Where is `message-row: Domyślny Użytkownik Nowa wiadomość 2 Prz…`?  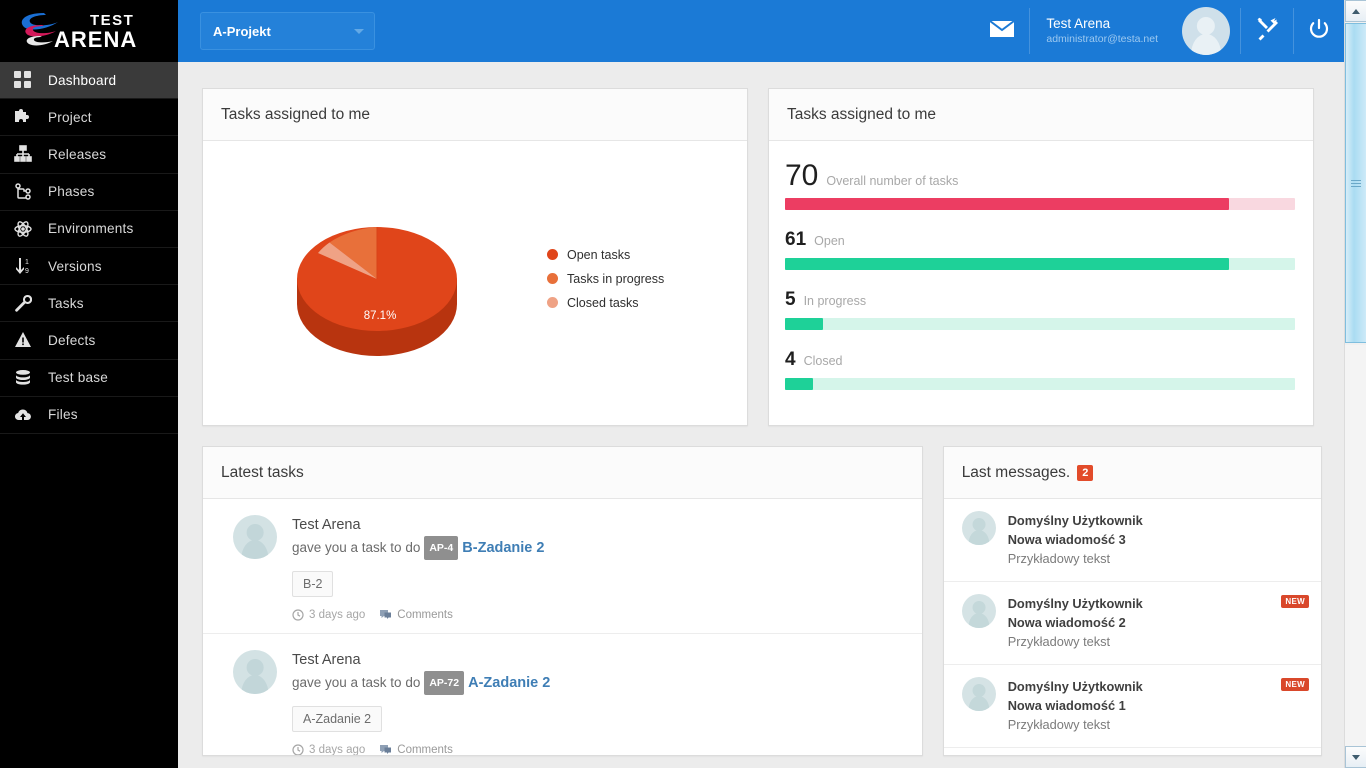 message-row: Domyślny Użytkownik Nowa wiadomość 2 Prz… is located at coordinates (1132, 623).